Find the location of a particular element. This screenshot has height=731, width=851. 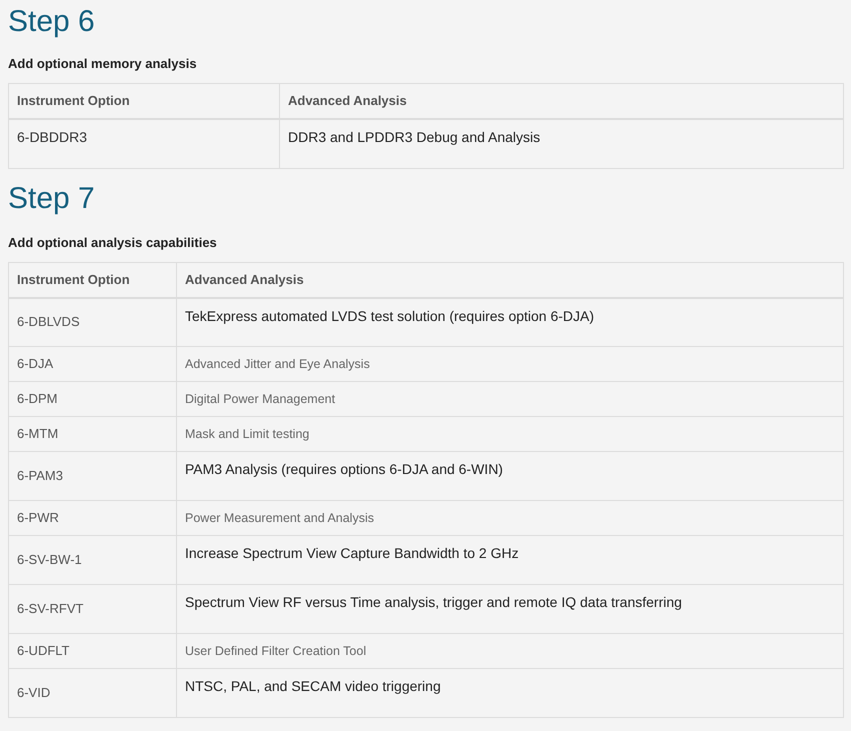

table-cell: Power Measurement and Analysis is located at coordinates (510, 518).